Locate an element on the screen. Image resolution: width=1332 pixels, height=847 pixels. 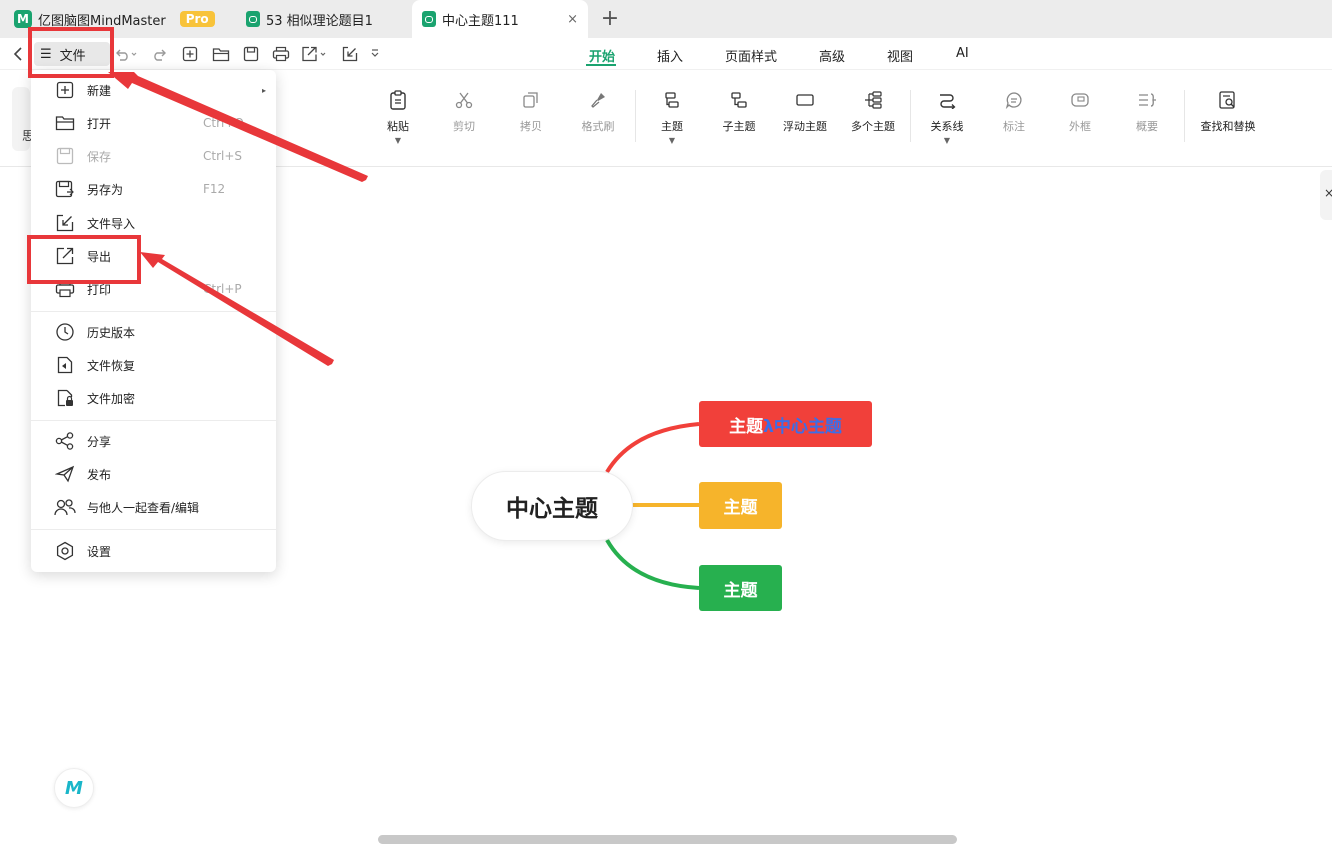
annotation-arrows is located at coordinates (238, 219).